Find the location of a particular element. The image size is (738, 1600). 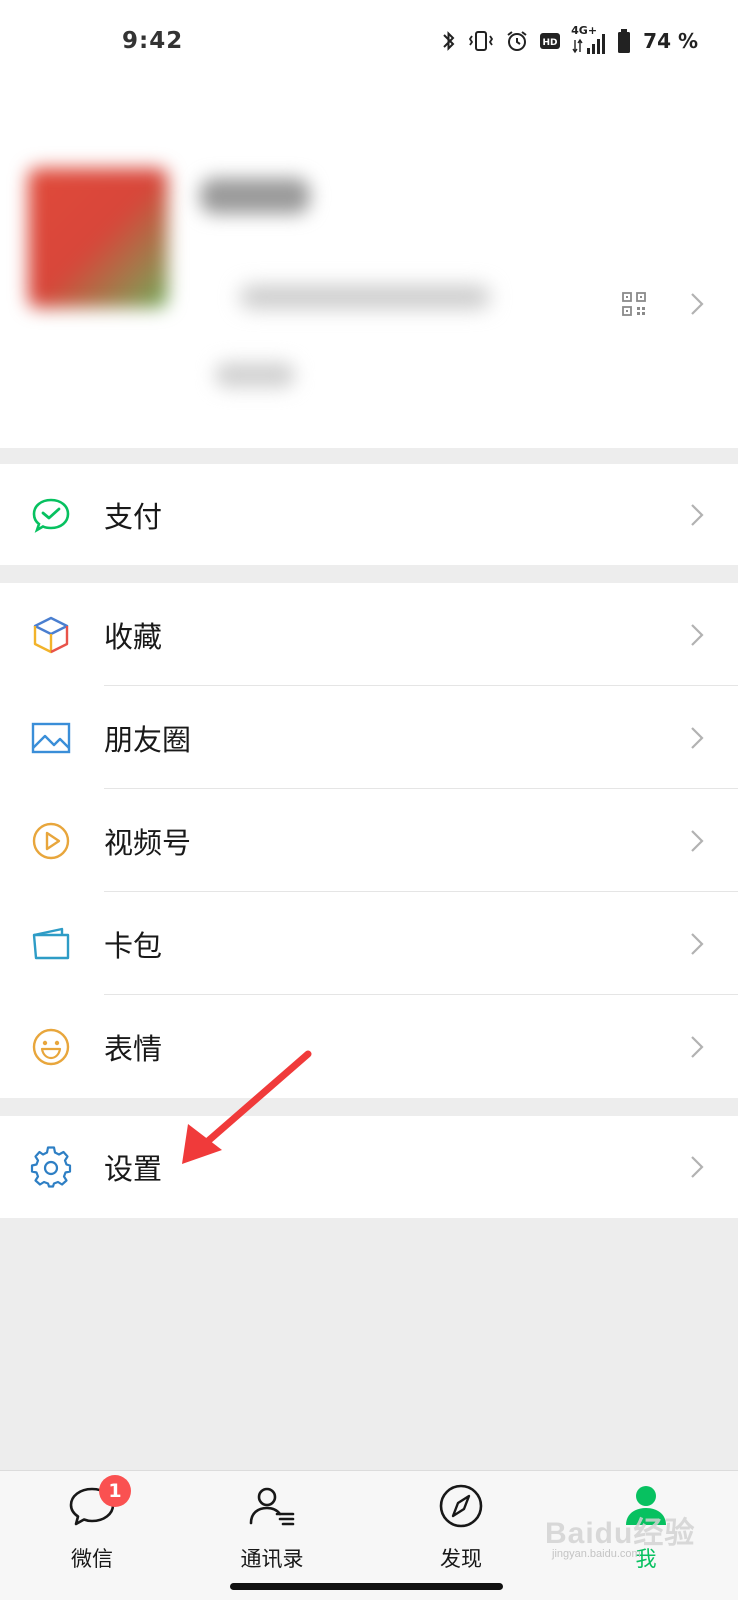

battery-icon is located at coordinates (624, 41).